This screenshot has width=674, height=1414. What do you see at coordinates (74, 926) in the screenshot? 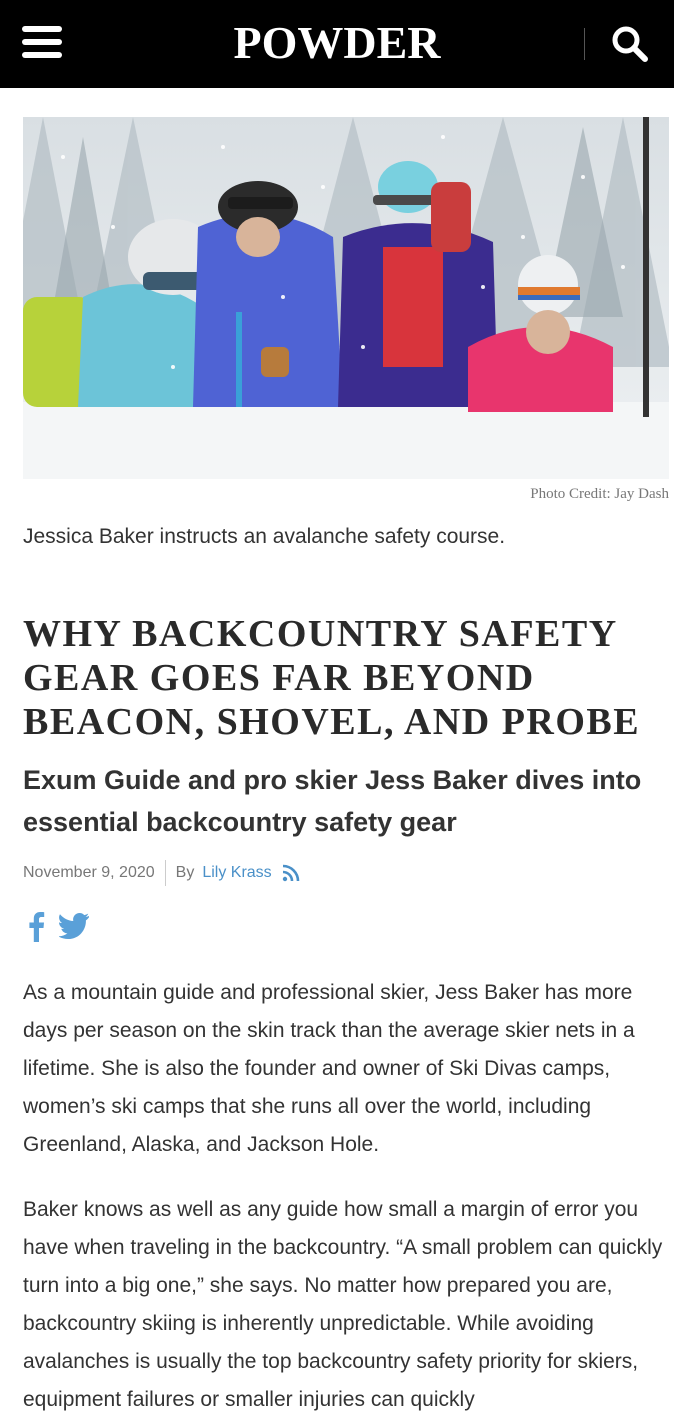
I see `twitter-icon` at bounding box center [74, 926].